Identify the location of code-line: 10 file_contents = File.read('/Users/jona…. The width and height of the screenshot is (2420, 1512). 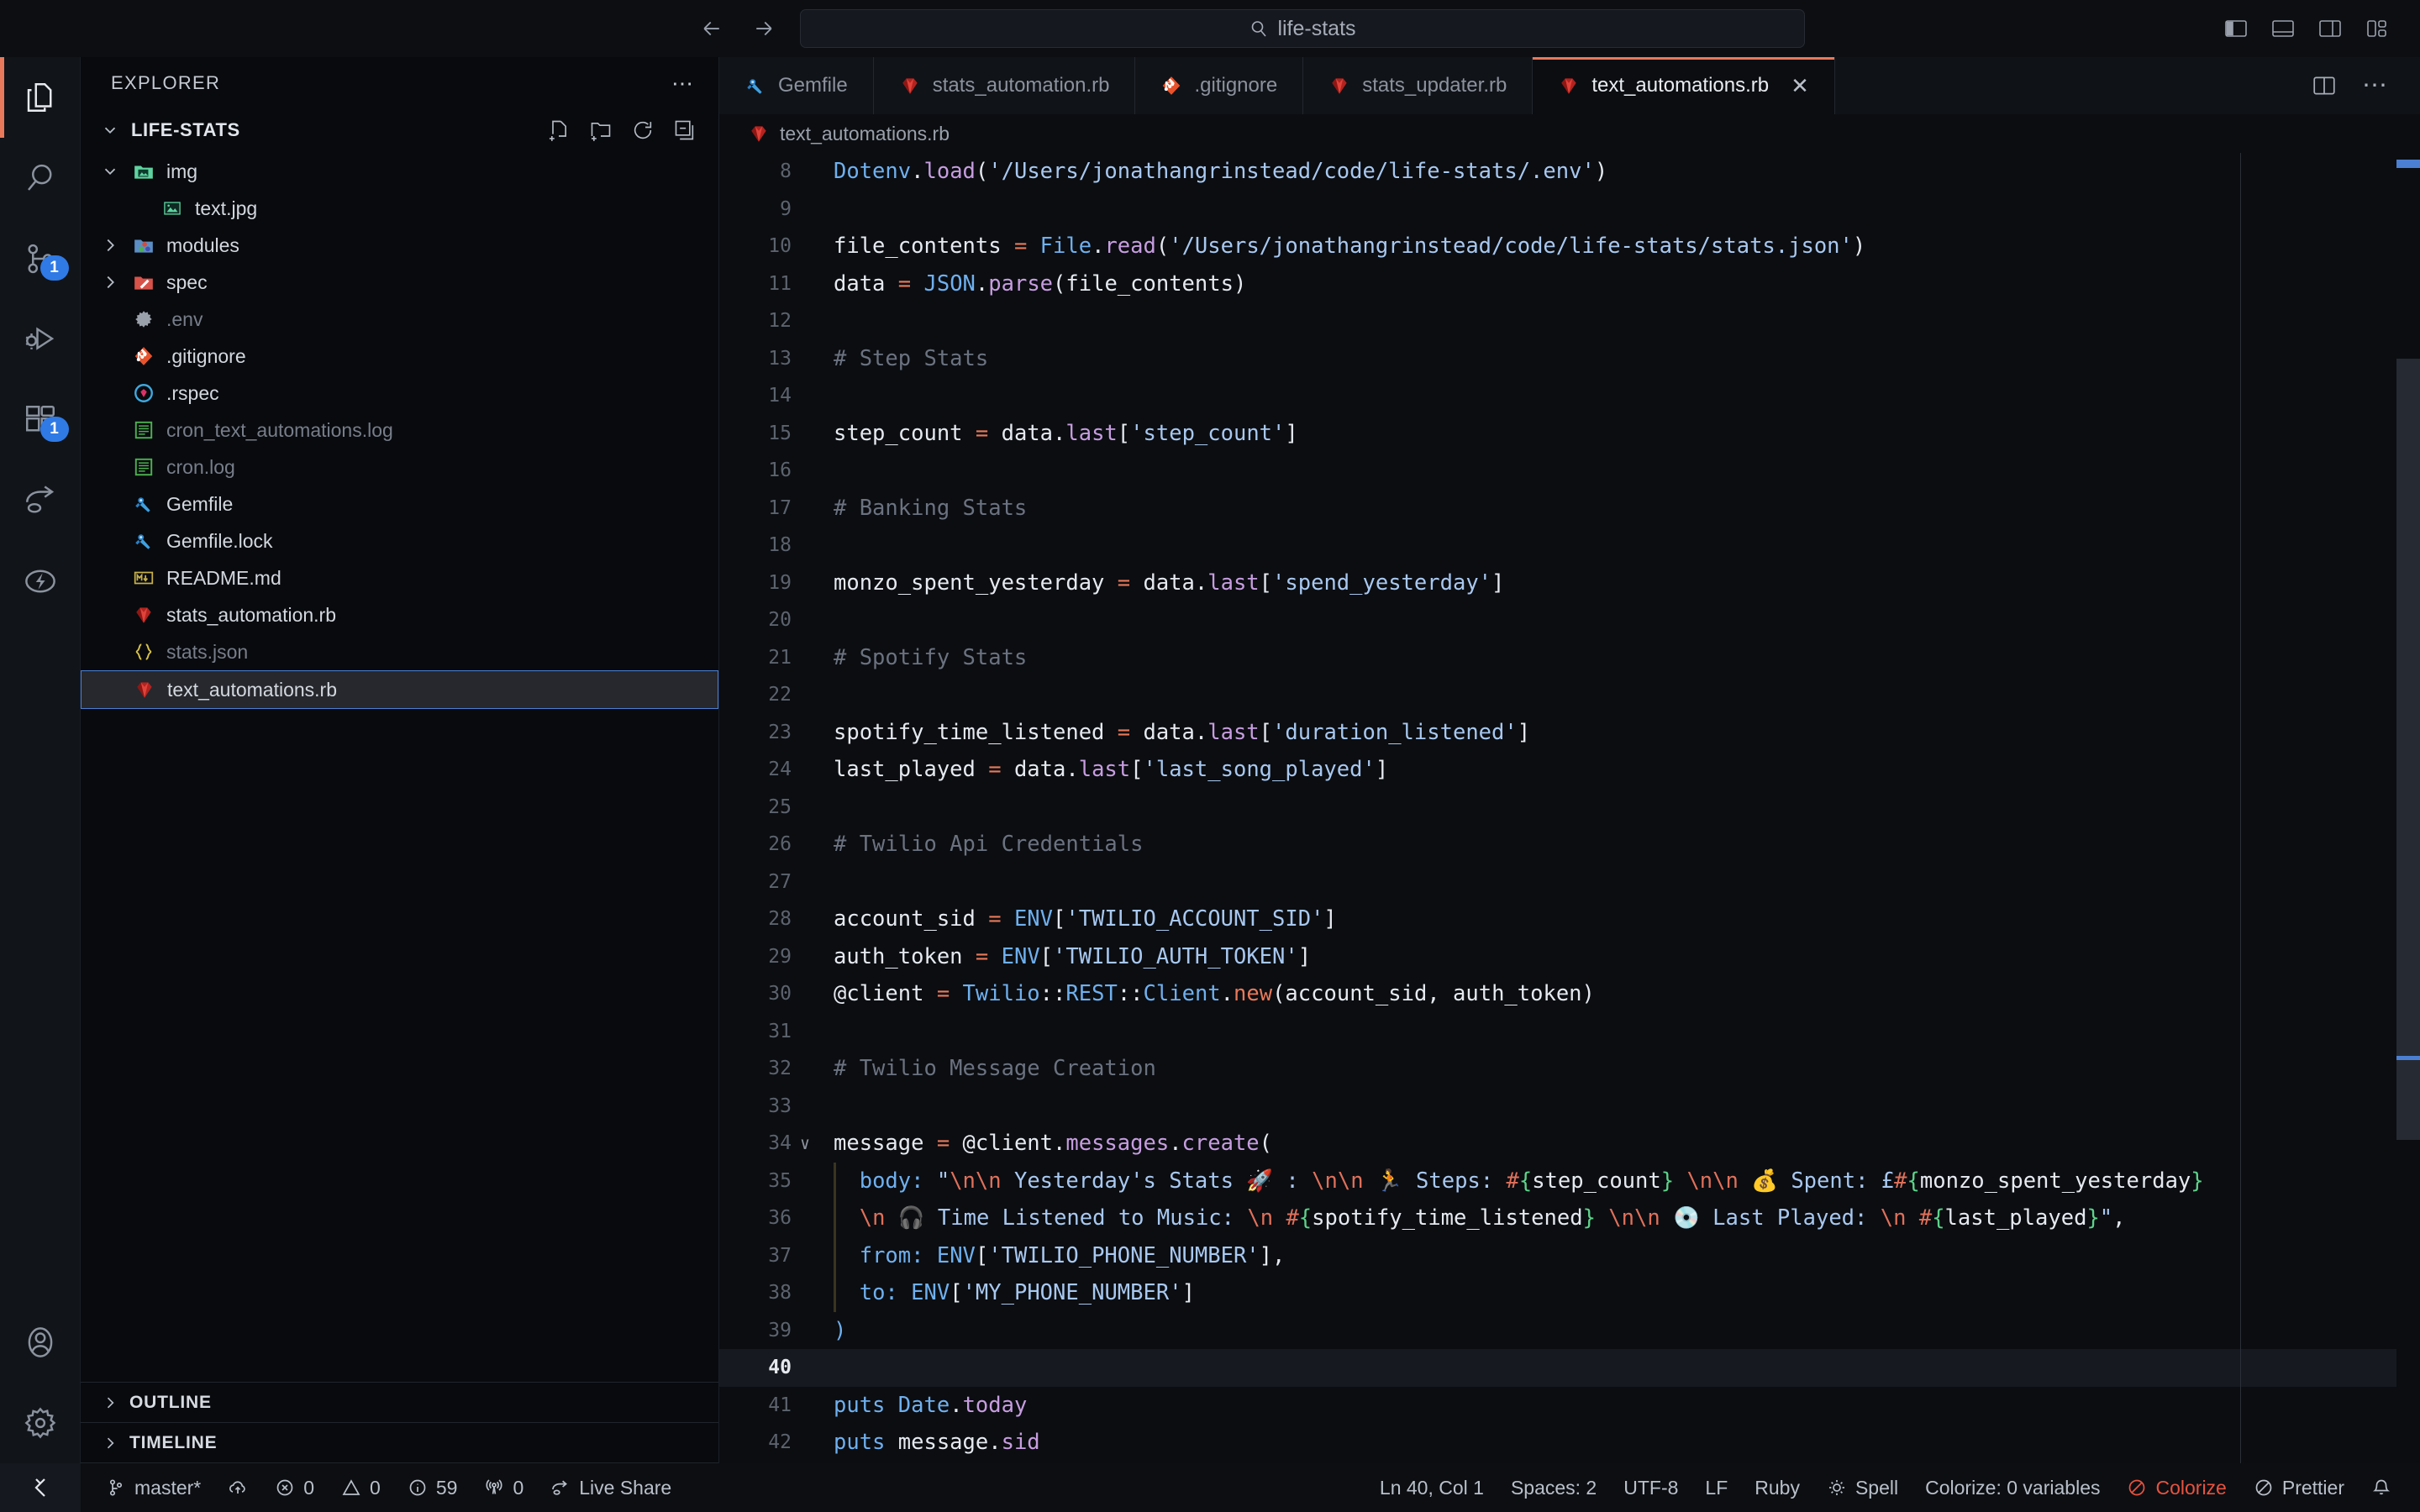
(1569, 246).